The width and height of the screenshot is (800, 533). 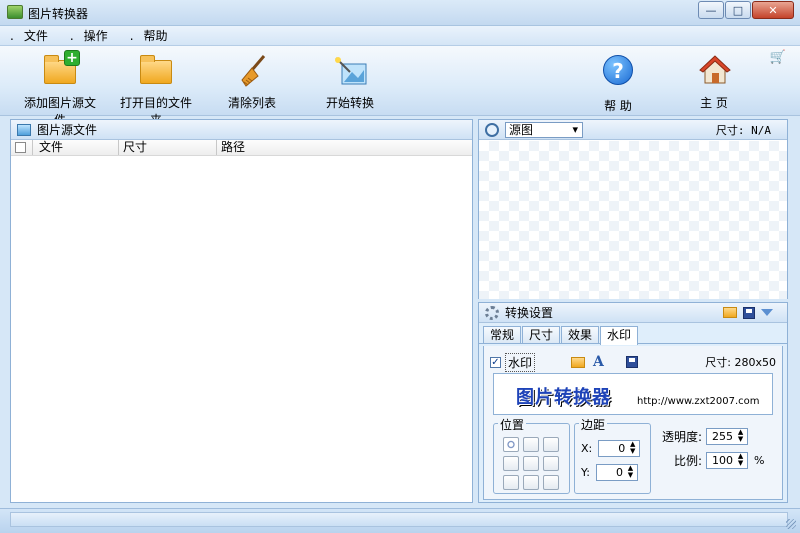 I want to click on minimize-button: —, so click(x=711, y=10).